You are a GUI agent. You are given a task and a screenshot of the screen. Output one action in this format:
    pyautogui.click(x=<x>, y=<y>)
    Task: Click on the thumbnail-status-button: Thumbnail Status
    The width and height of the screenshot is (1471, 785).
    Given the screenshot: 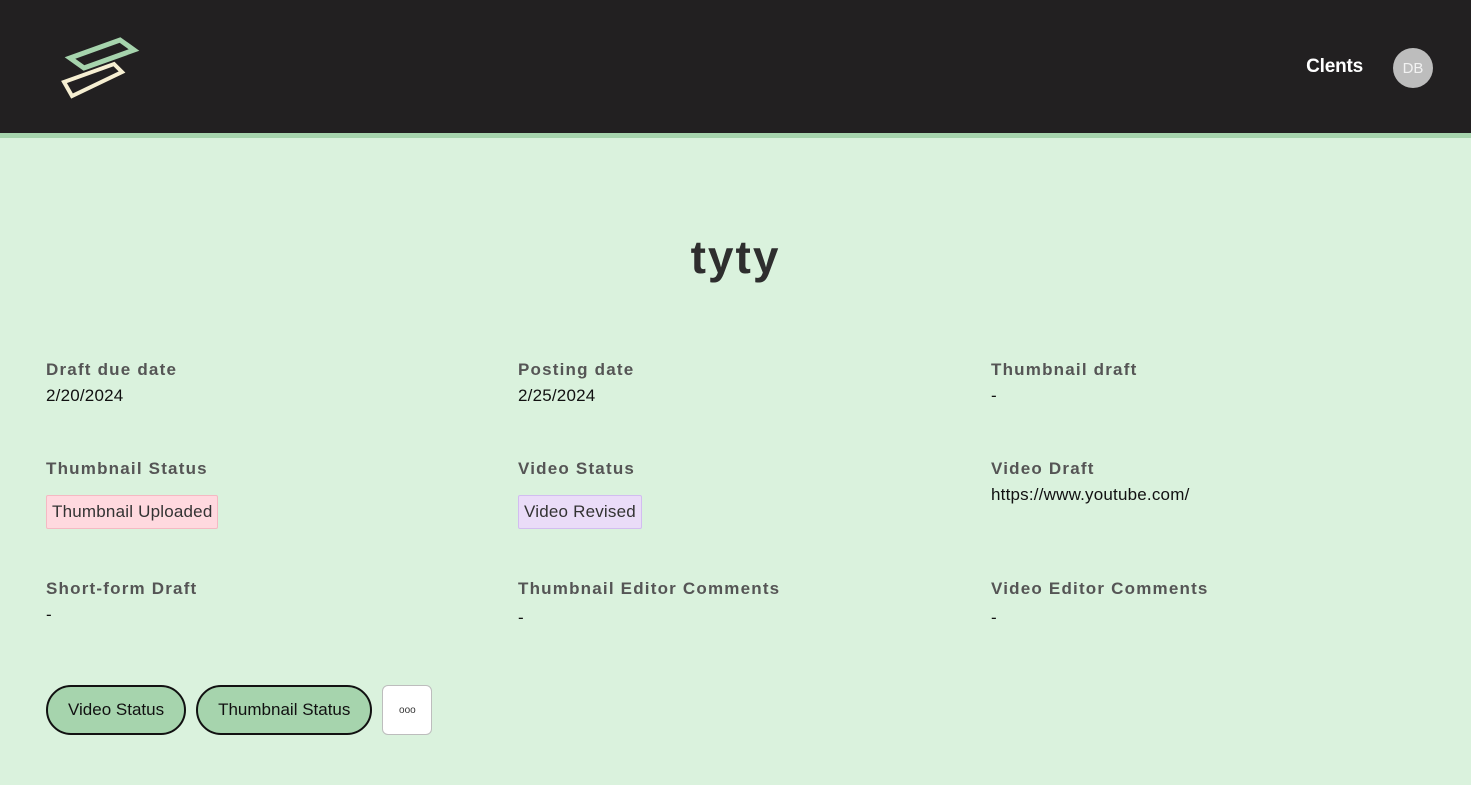 What is the action you would take?
    pyautogui.click(x=284, y=710)
    